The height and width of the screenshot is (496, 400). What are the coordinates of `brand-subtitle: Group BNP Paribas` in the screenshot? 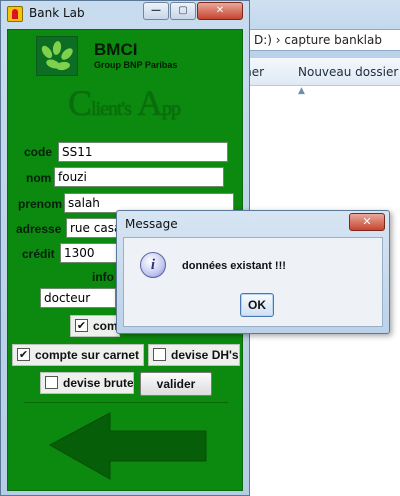 It's located at (136, 65).